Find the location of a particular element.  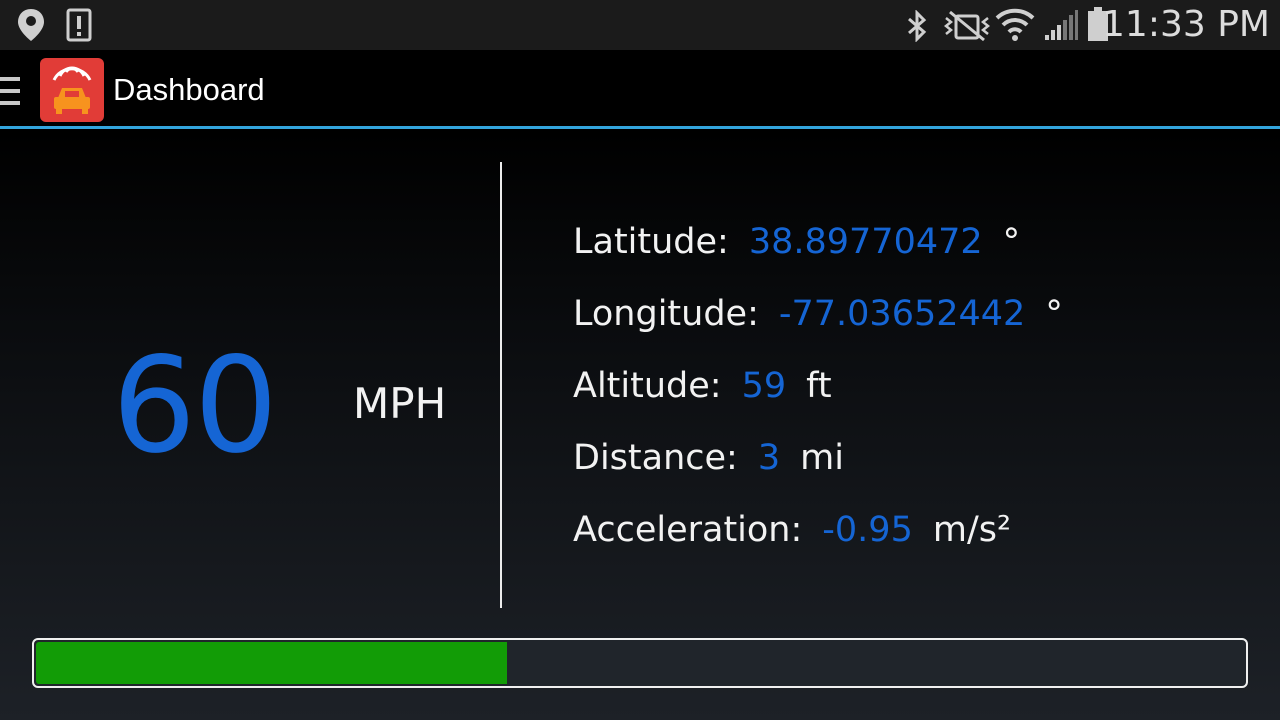

vibrate-mute-icon is located at coordinates (967, 26).